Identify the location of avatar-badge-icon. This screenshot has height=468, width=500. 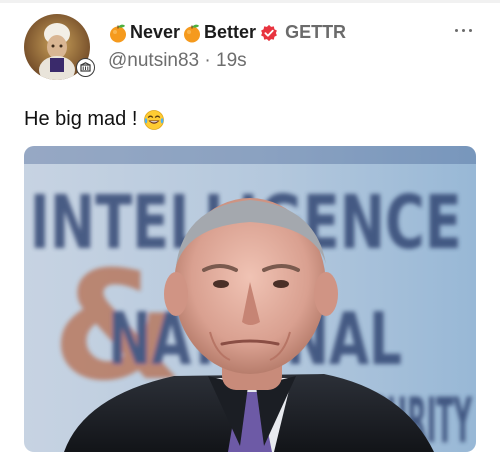
(85, 67).